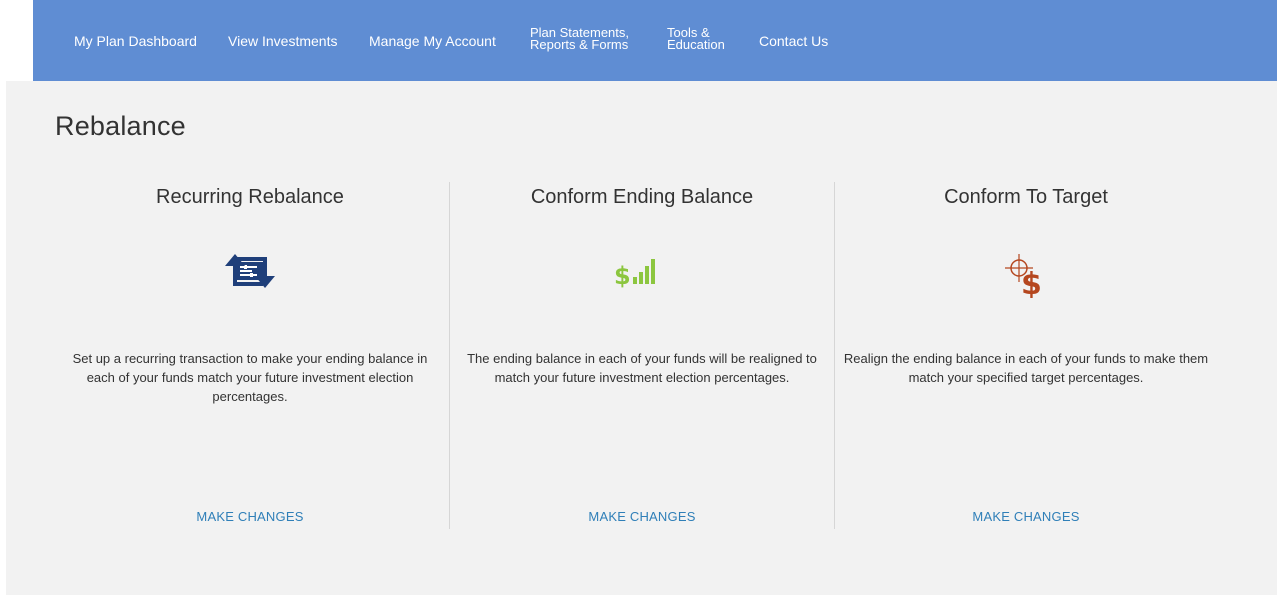 The height and width of the screenshot is (595, 1277). What do you see at coordinates (135, 41) in the screenshot?
I see `nav-my-plan-dashboard: My Plan Dashboard` at bounding box center [135, 41].